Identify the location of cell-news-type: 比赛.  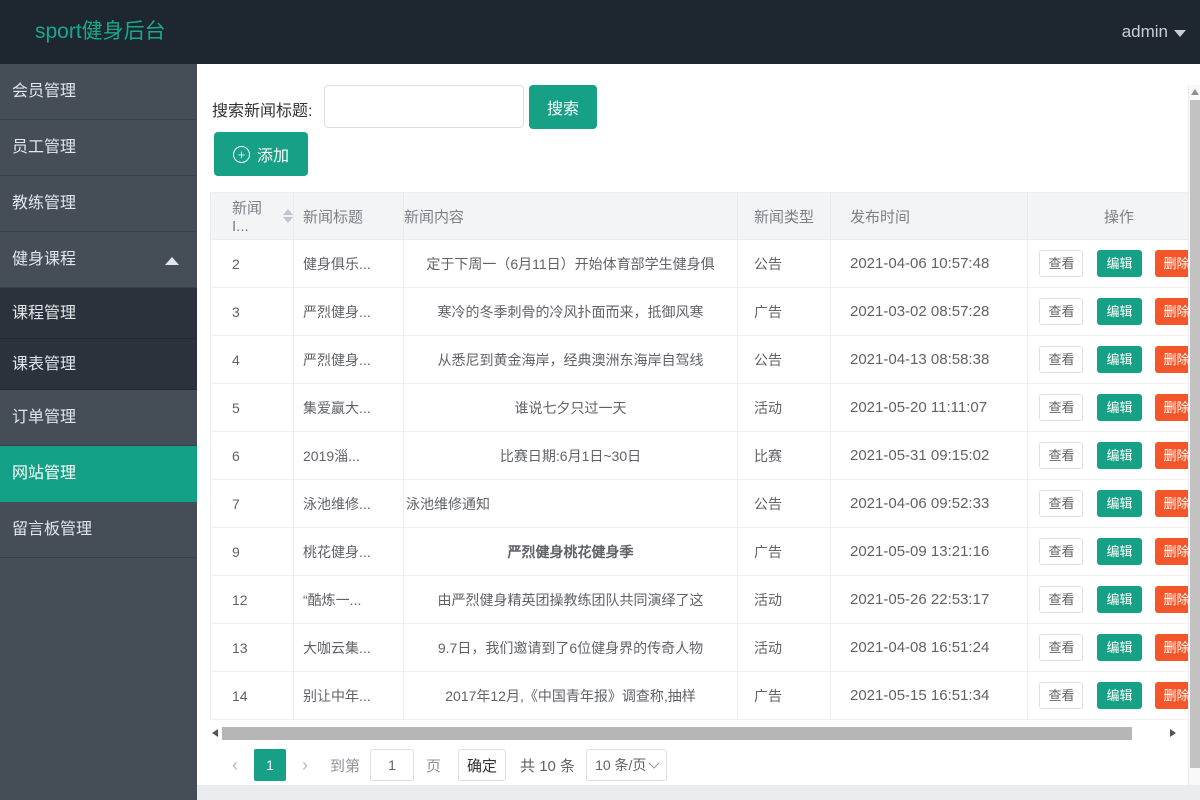
(784, 455).